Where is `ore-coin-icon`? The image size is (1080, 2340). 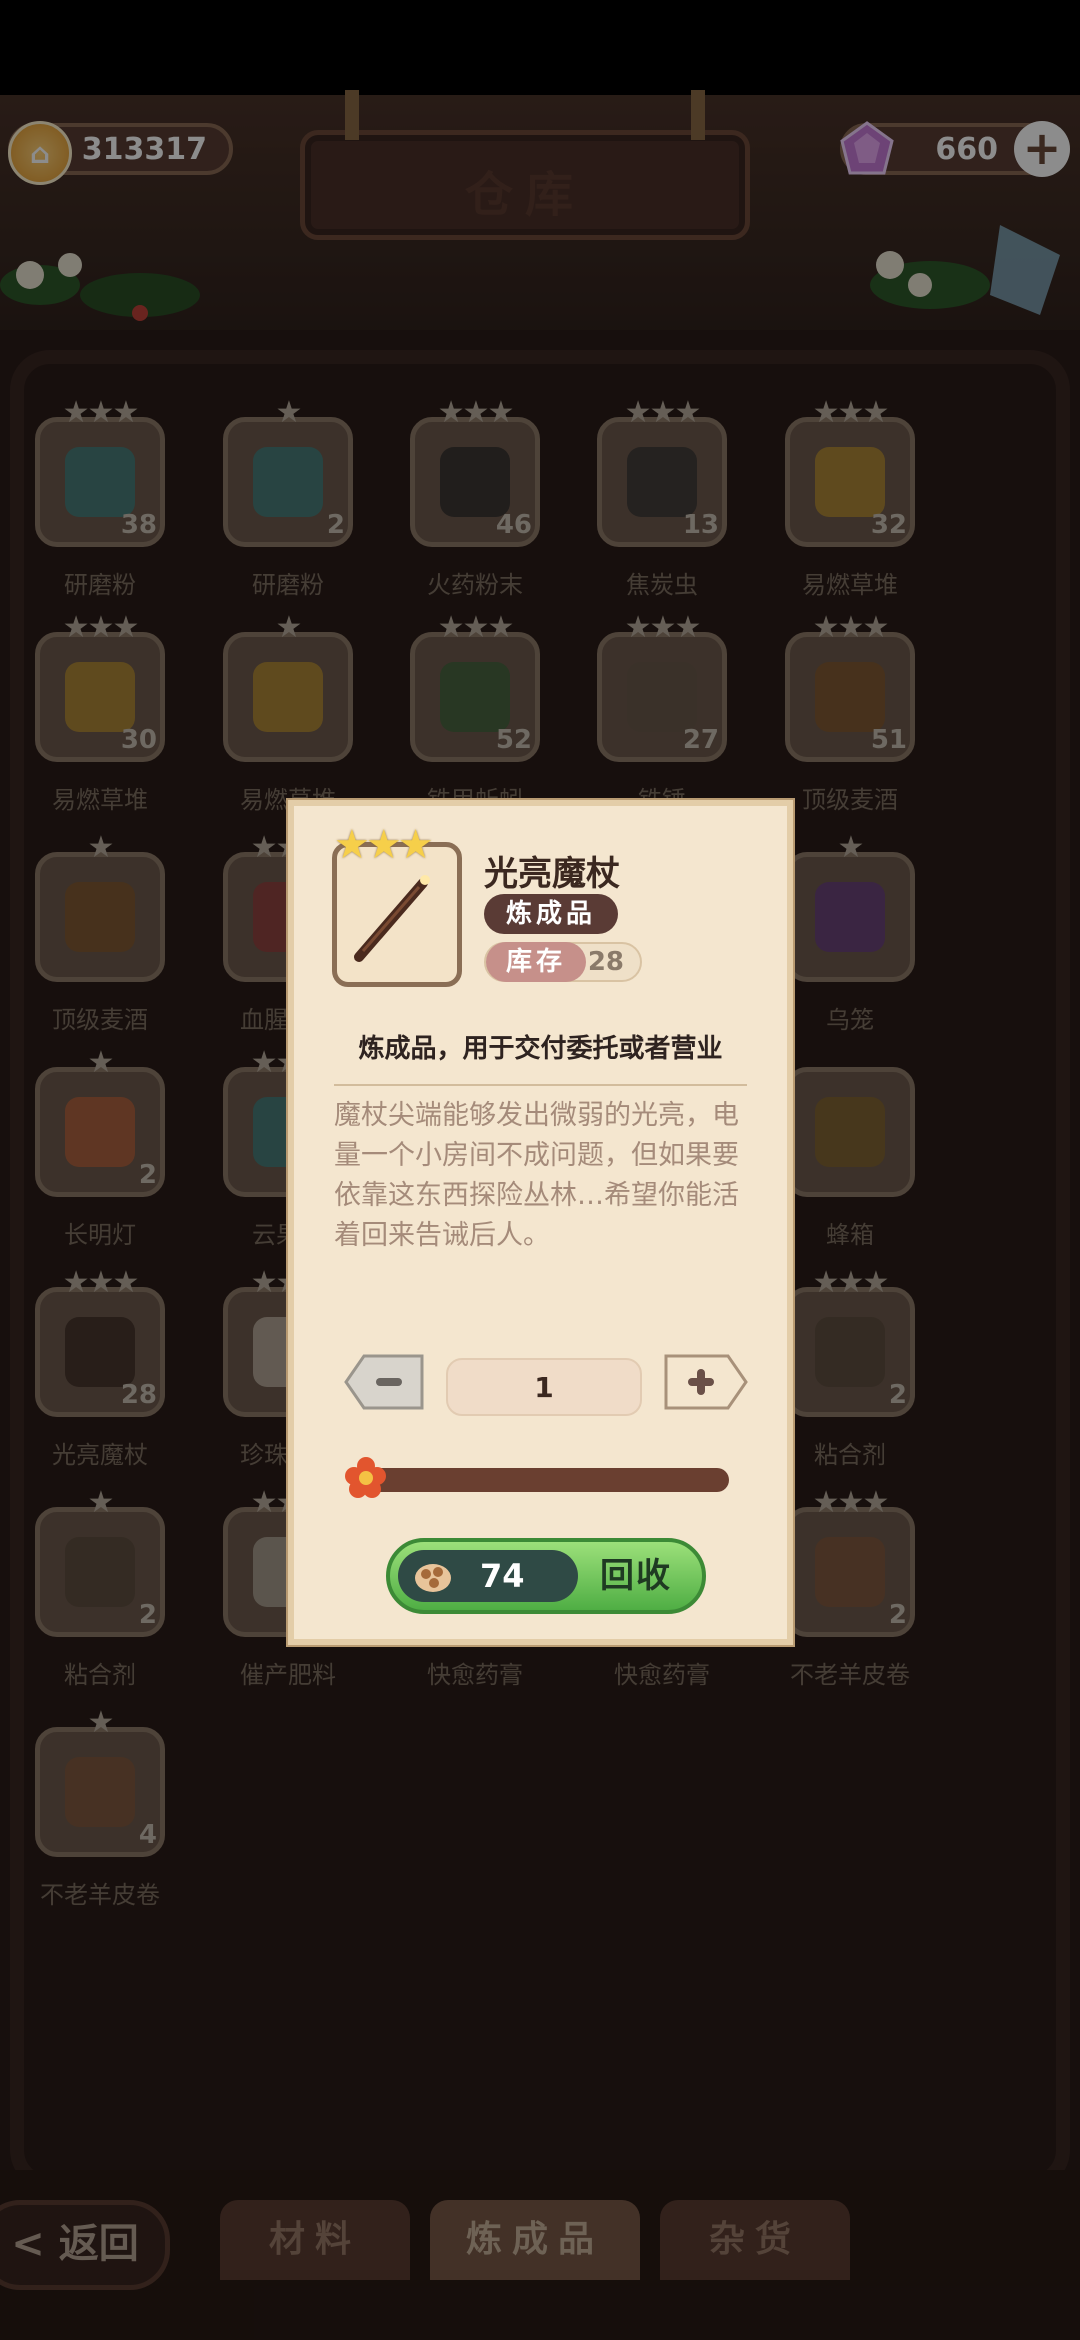
ore-coin-icon is located at coordinates (433, 1578).